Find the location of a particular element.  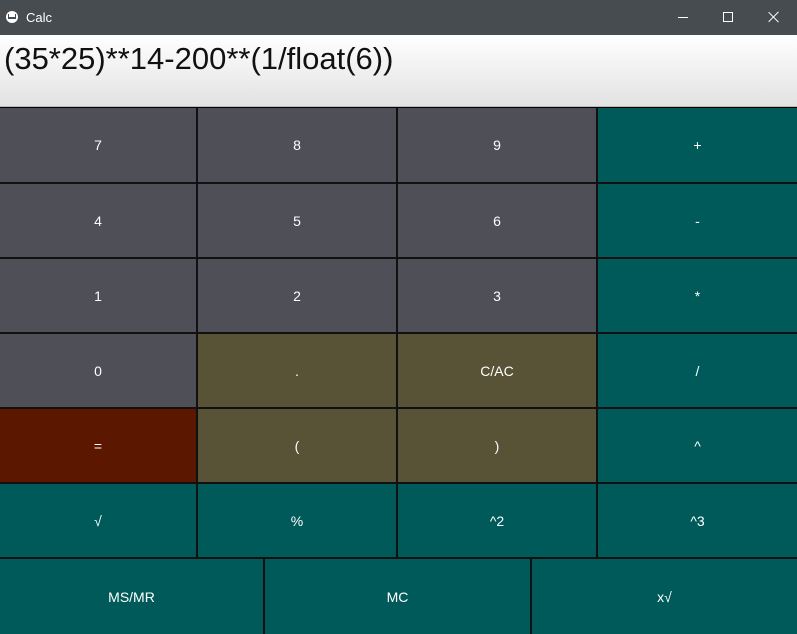

key-open-paren: ( is located at coordinates (298, 446).